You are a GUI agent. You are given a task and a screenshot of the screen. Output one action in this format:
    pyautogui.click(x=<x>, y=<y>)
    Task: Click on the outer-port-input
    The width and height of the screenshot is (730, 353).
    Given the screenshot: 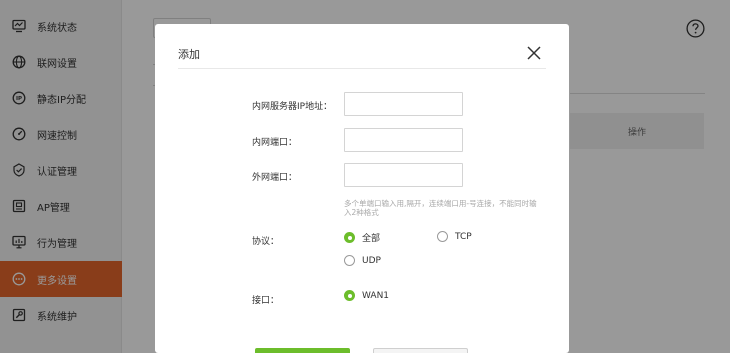 What is the action you would take?
    pyautogui.click(x=403, y=175)
    